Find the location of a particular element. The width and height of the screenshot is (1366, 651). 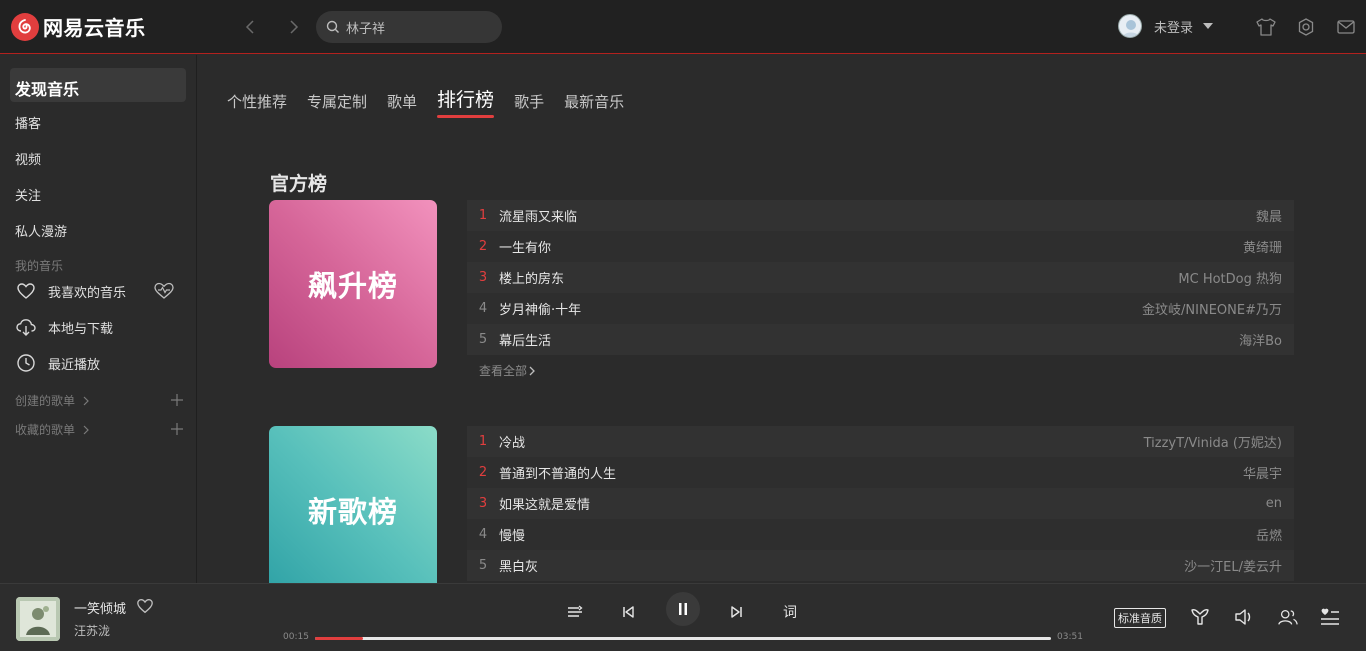

skin-shirt-icon is located at coordinates (1266, 27).